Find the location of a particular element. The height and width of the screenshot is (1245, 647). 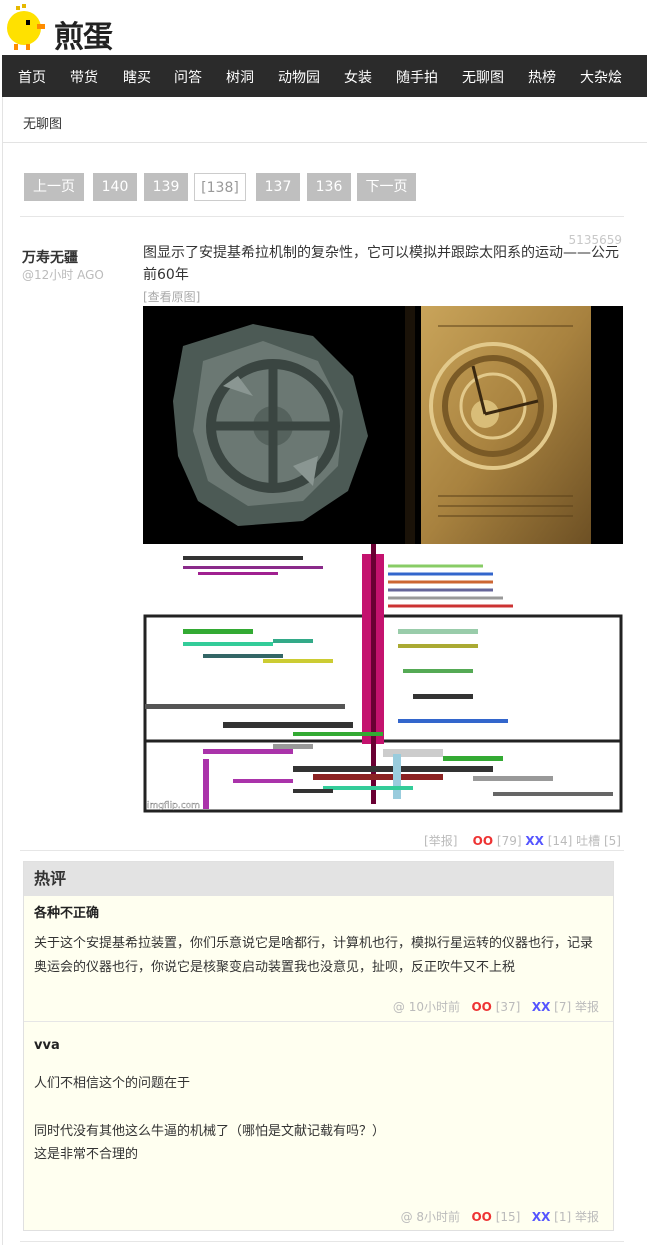

page-link-140: 140 is located at coordinates (115, 187).